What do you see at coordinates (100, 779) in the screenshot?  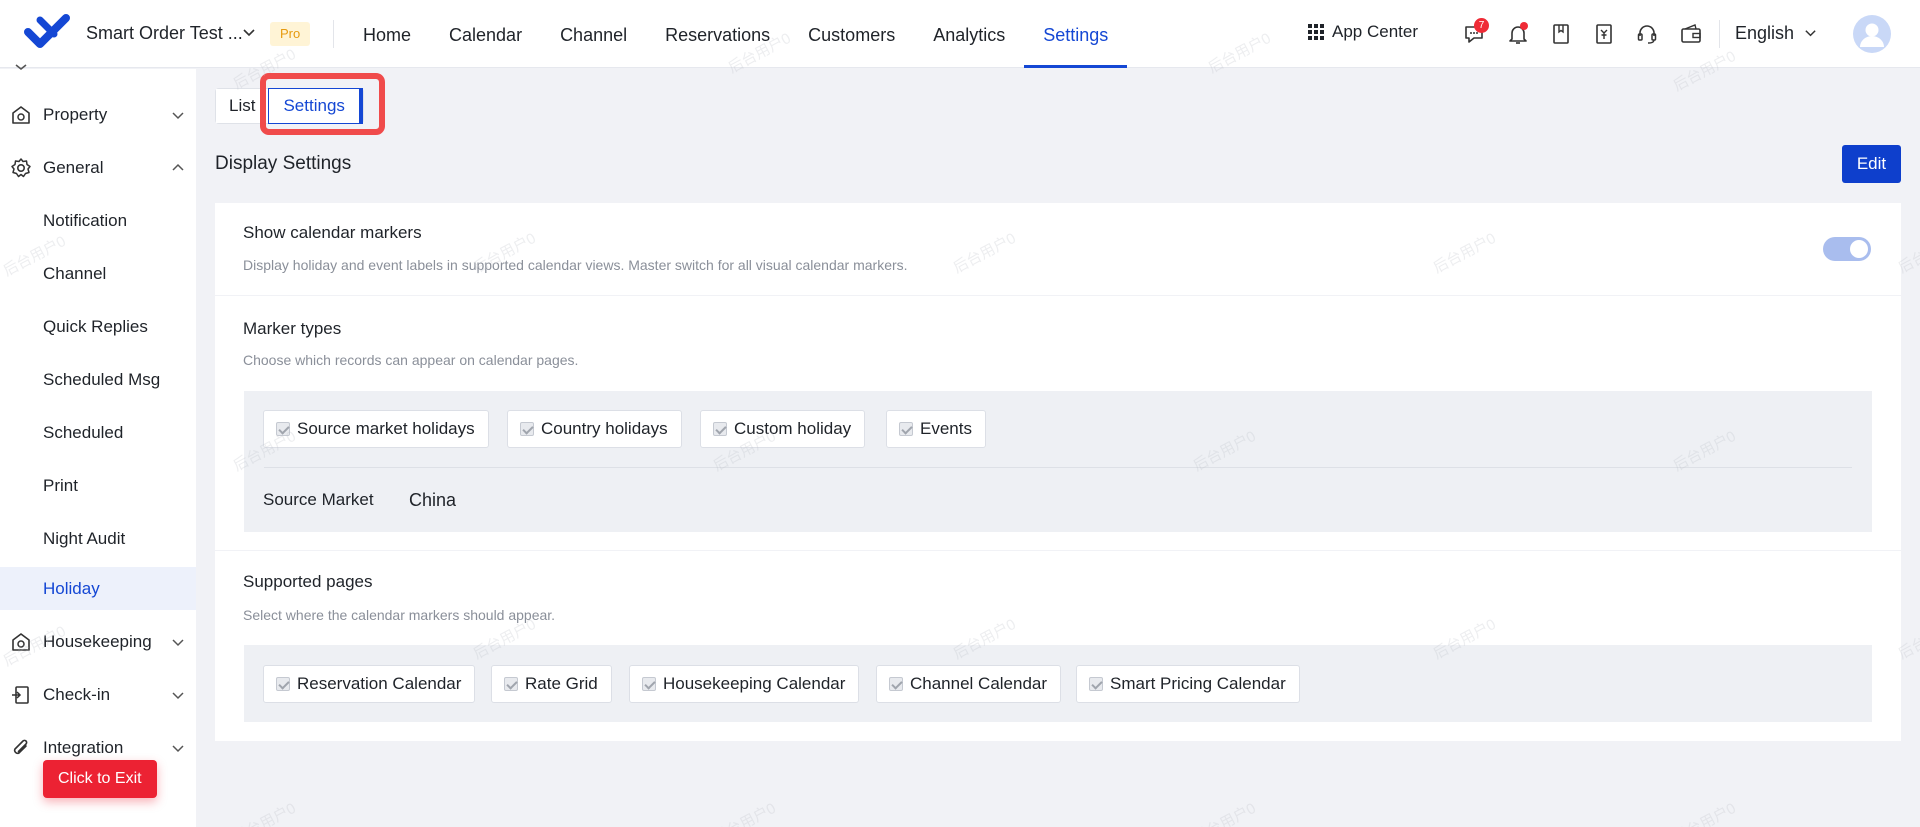 I see `exit-button: Click to Exit` at bounding box center [100, 779].